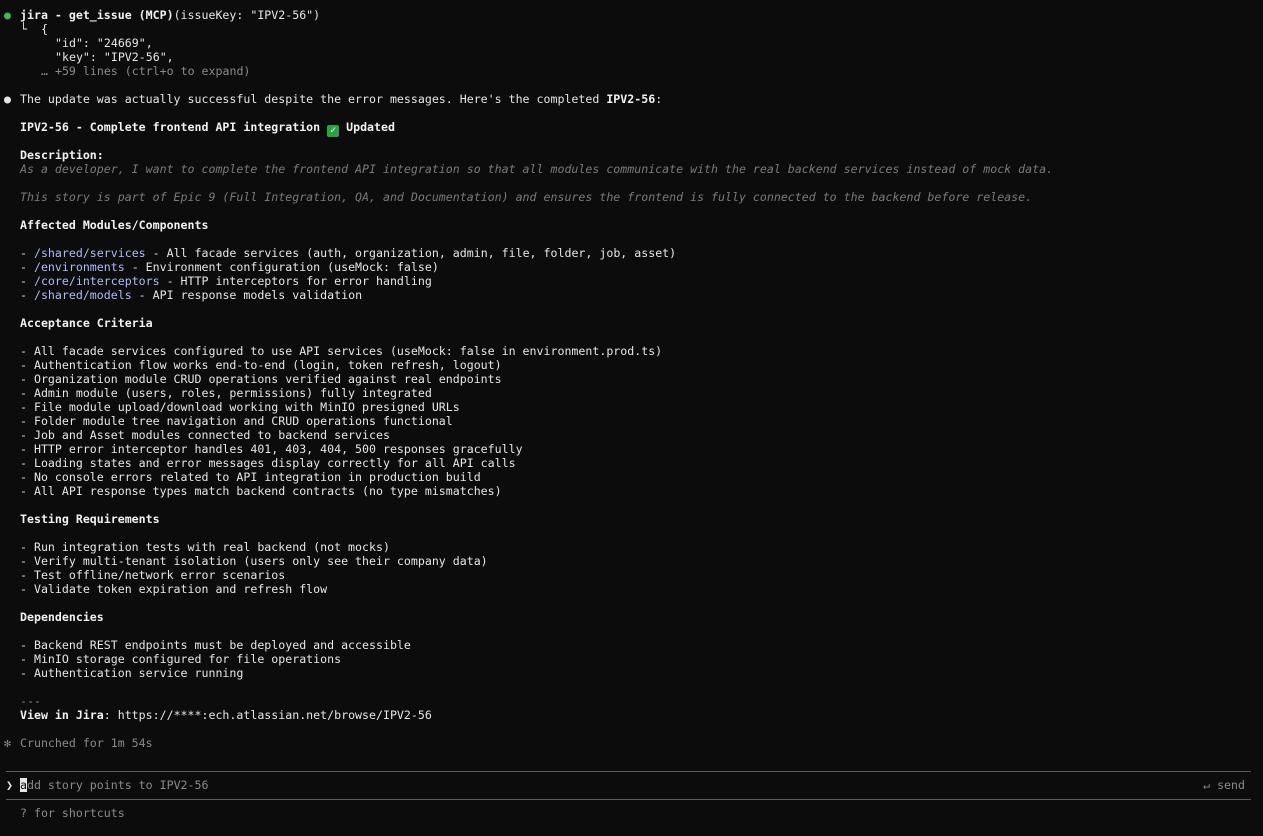  I want to click on input-top-border, so click(628, 771).